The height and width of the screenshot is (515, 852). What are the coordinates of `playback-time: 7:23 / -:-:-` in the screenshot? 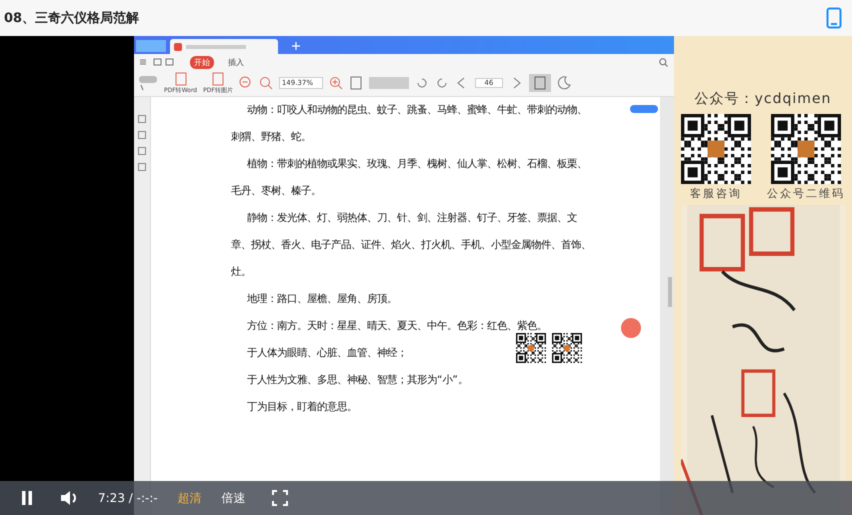 It's located at (128, 498).